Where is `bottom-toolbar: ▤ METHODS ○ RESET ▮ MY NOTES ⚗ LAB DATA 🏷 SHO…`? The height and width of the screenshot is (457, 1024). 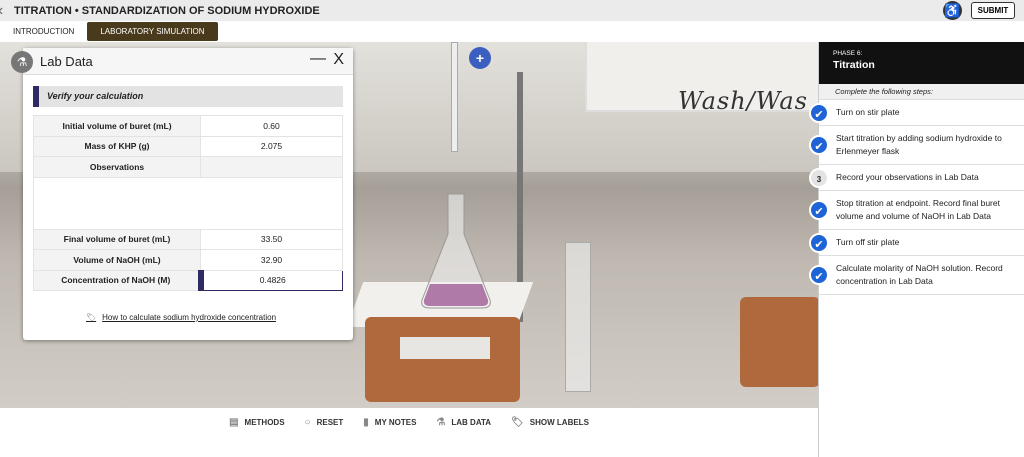
bottom-toolbar: ▤ METHODS ○ RESET ▮ MY NOTES ⚗ LAB DATA 🏷 SHO… is located at coordinates (409, 422).